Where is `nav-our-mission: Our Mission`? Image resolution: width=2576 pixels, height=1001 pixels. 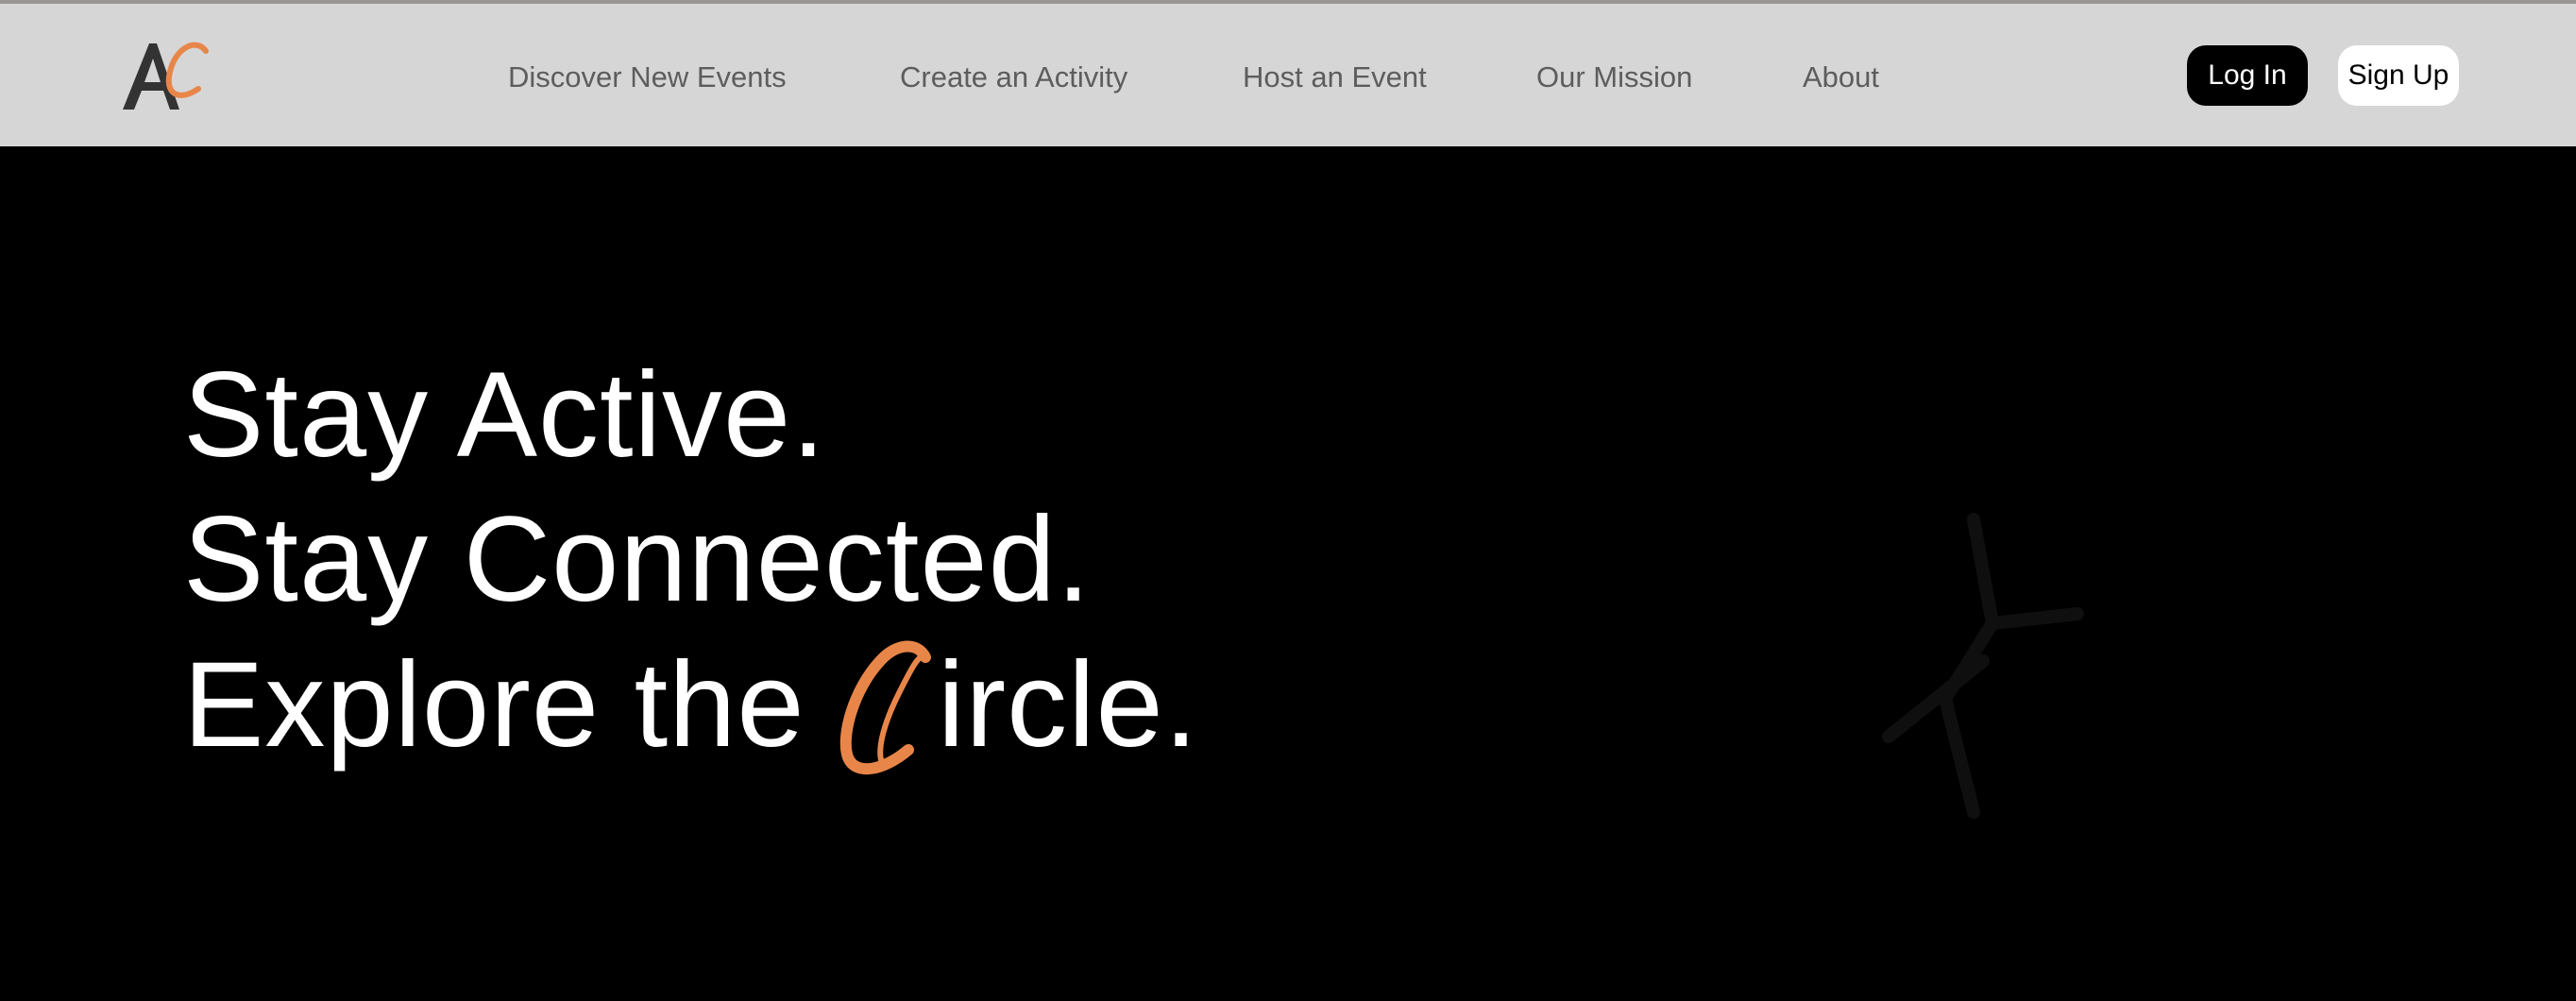
nav-our-mission: Our Mission is located at coordinates (1614, 77).